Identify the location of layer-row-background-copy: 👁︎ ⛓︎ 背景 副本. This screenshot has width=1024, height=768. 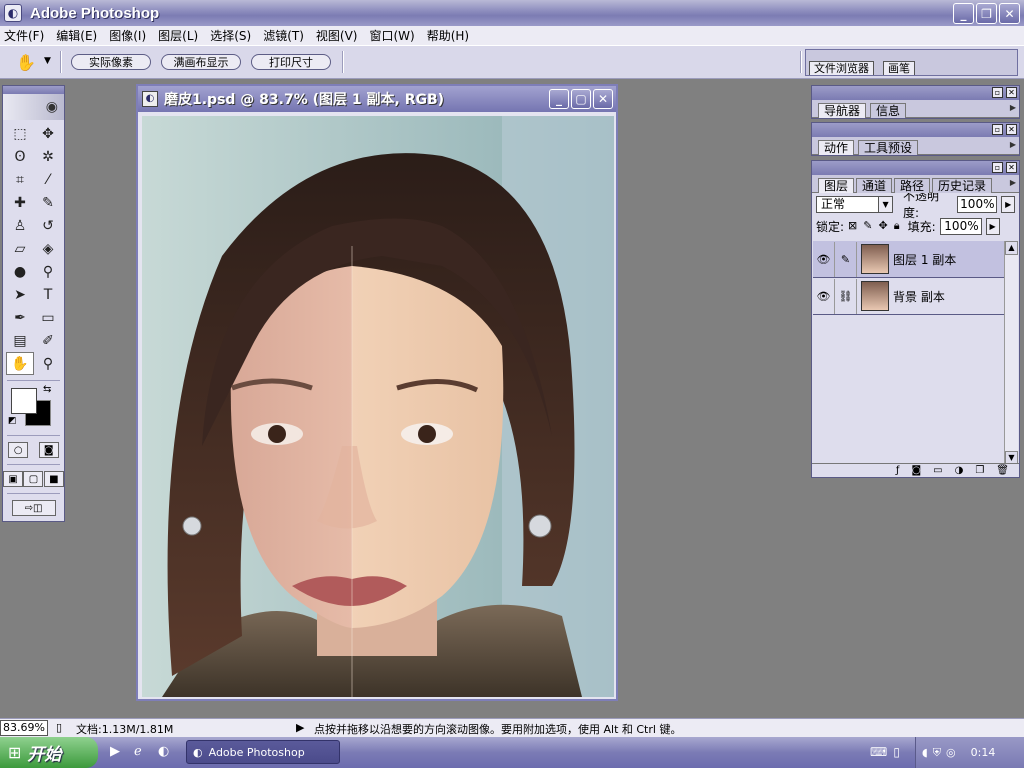
(909, 296).